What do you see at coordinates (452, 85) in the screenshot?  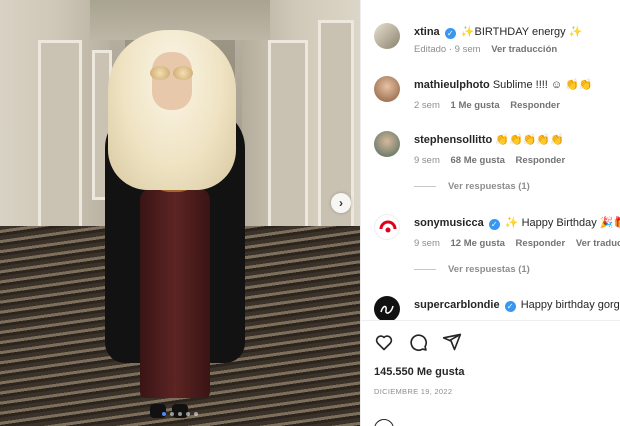 I see `username: mathieulphoto` at bounding box center [452, 85].